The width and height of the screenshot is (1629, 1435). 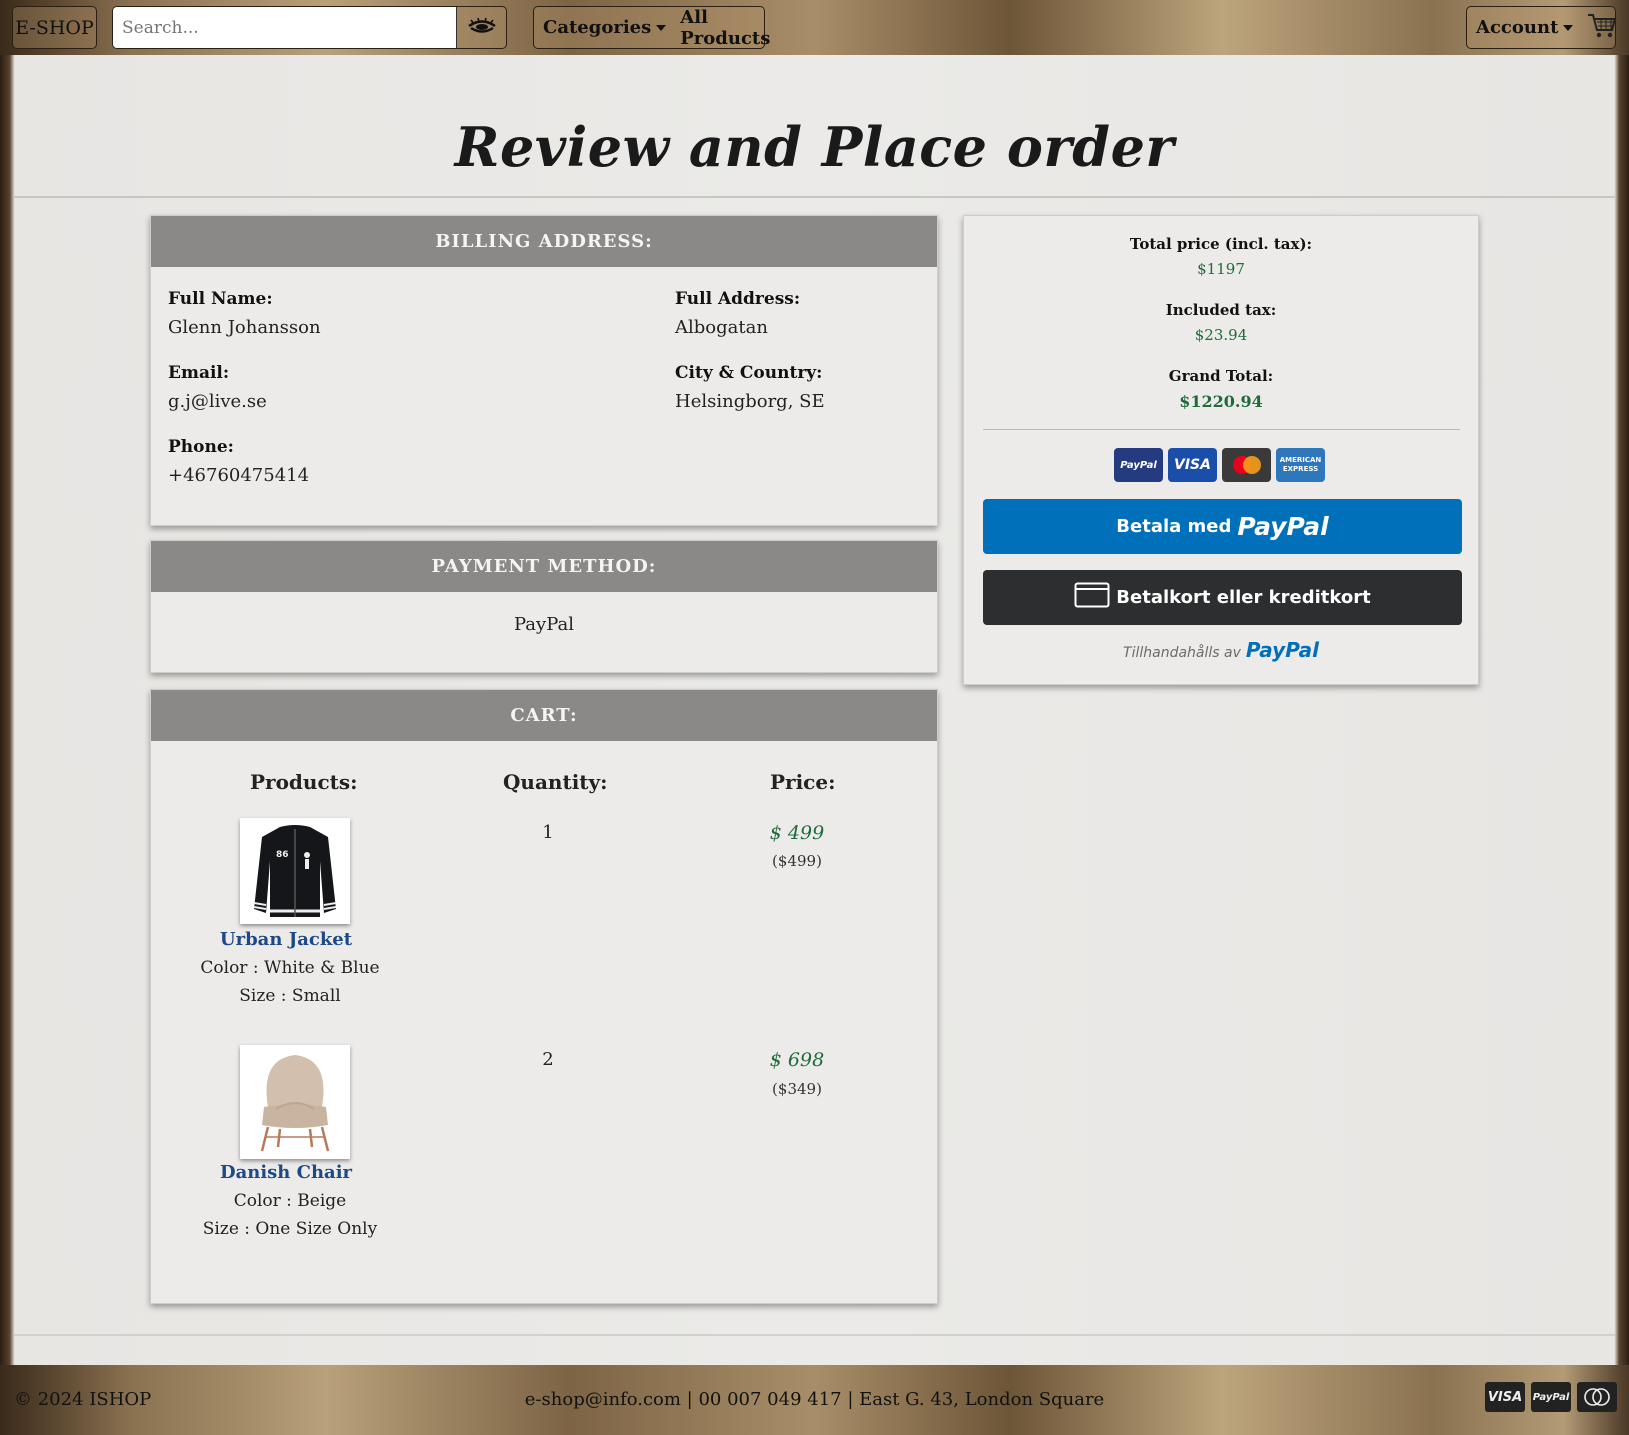 What do you see at coordinates (1221, 401) in the screenshot?
I see `grand-total-value: $1220.94` at bounding box center [1221, 401].